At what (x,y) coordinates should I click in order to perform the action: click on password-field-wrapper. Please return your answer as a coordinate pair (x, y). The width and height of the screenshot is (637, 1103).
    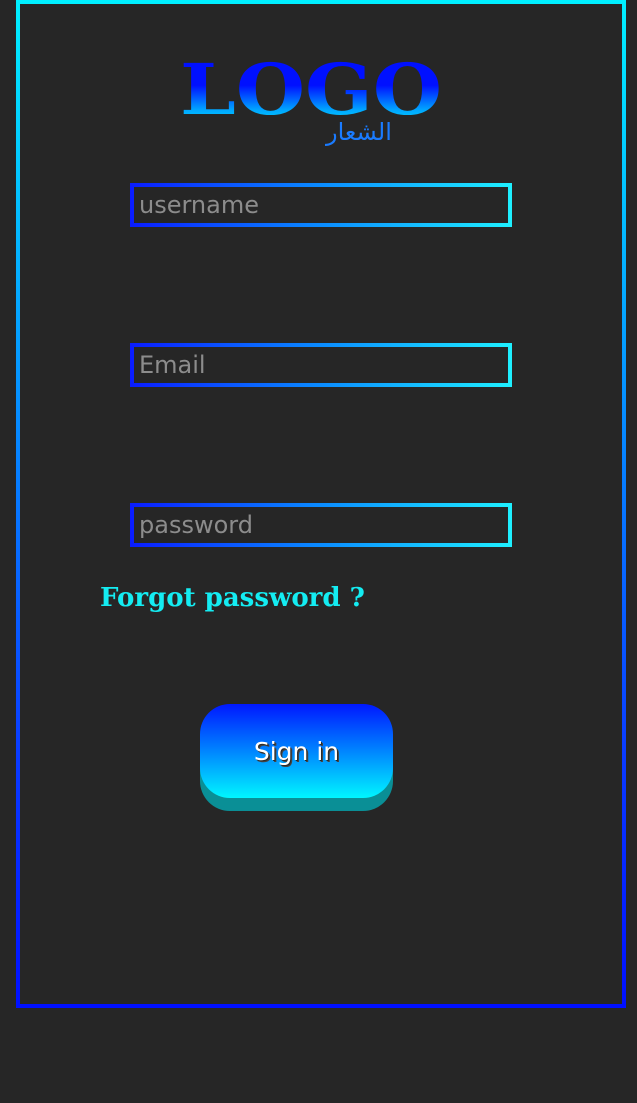
    Looking at the image, I should click on (321, 525).